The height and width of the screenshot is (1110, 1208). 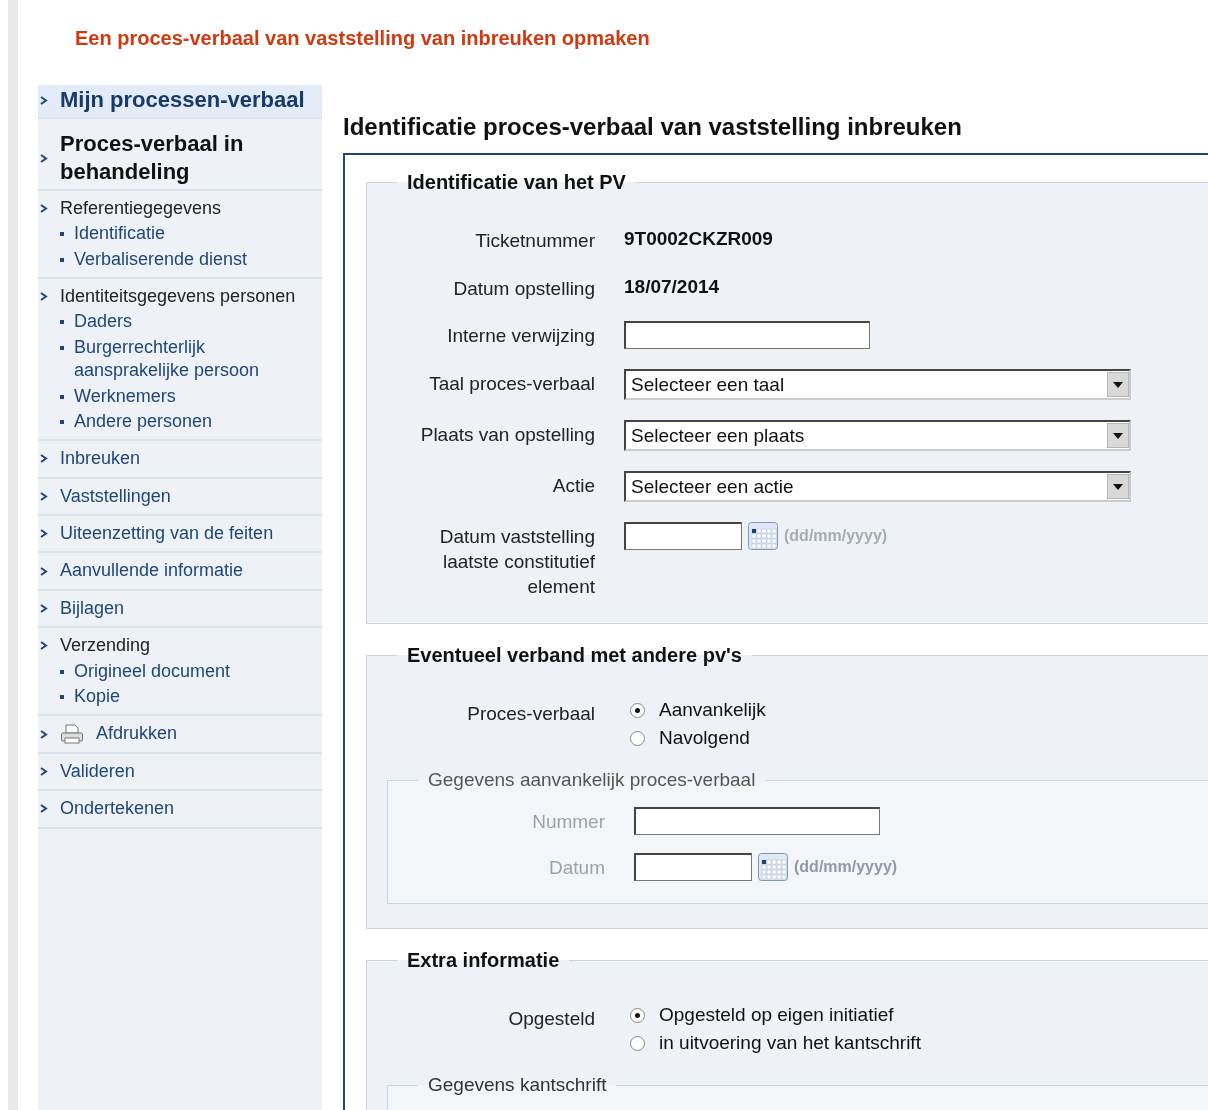 I want to click on sidebar-item: Aanvullende informatie, so click(x=152, y=571).